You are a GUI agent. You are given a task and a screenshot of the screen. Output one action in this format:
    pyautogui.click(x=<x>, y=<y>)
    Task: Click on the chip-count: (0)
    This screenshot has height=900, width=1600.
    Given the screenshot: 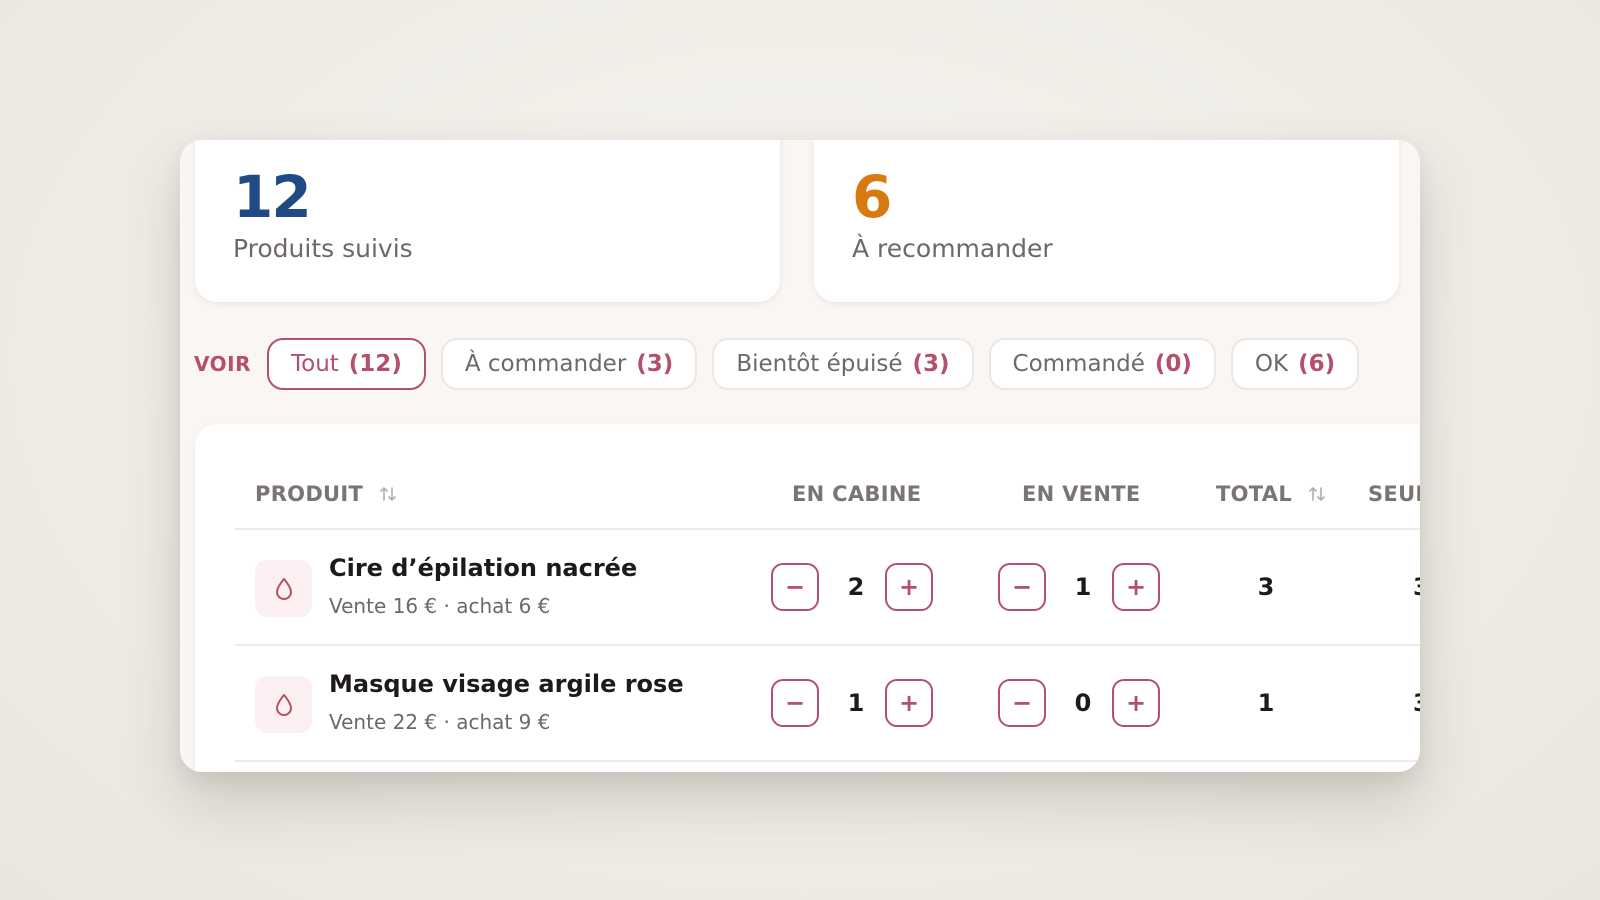 What is the action you would take?
    pyautogui.click(x=1173, y=364)
    